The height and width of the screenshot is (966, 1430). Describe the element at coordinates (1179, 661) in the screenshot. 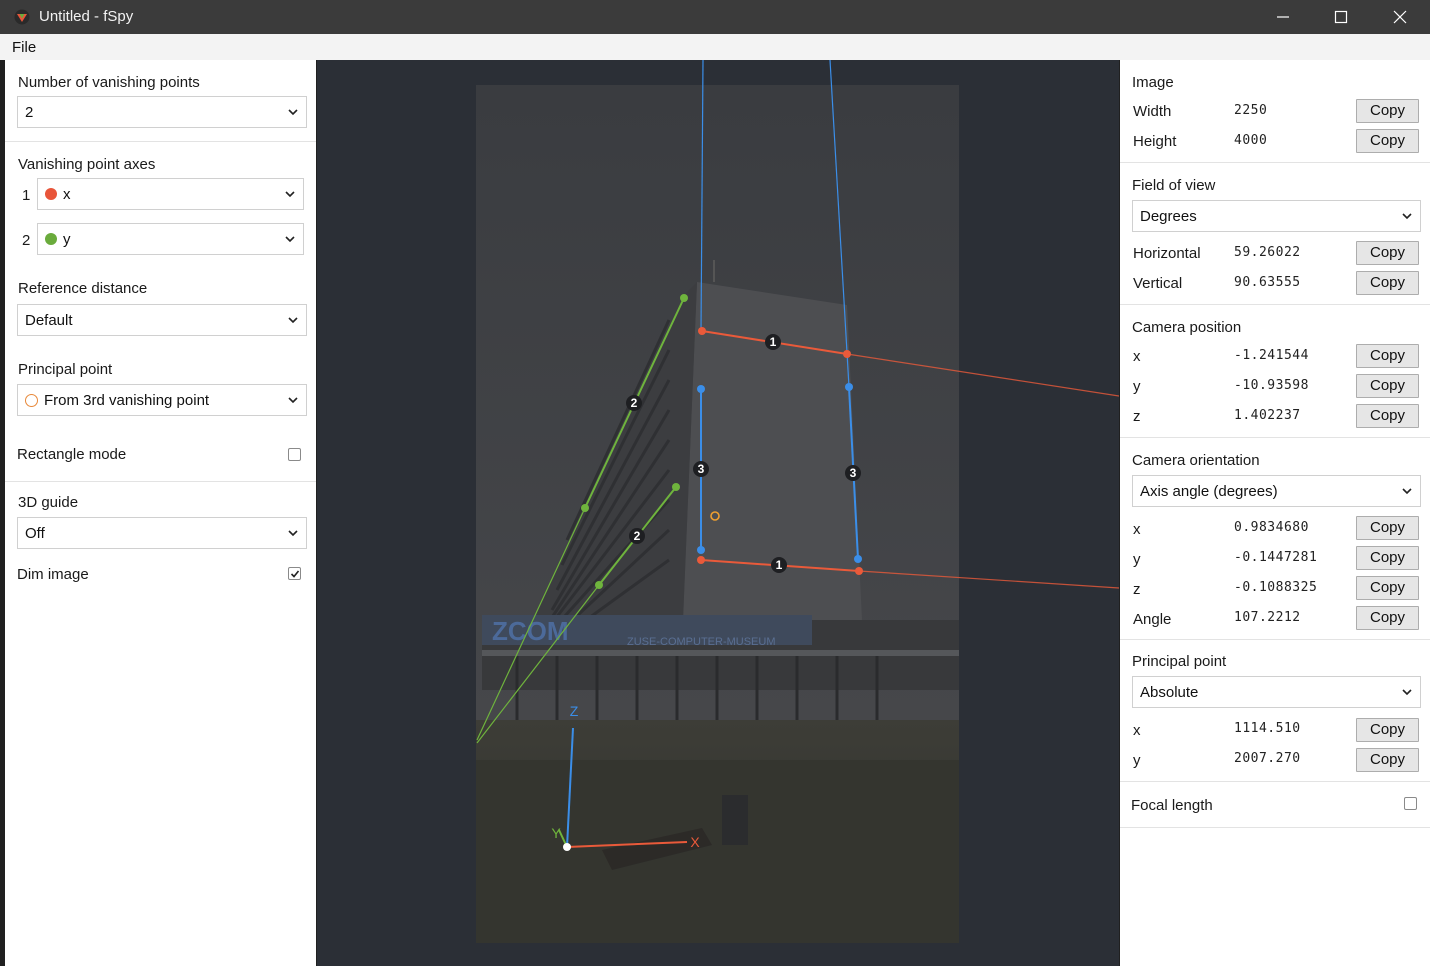

I see `principal-point-title: Principal point` at that location.